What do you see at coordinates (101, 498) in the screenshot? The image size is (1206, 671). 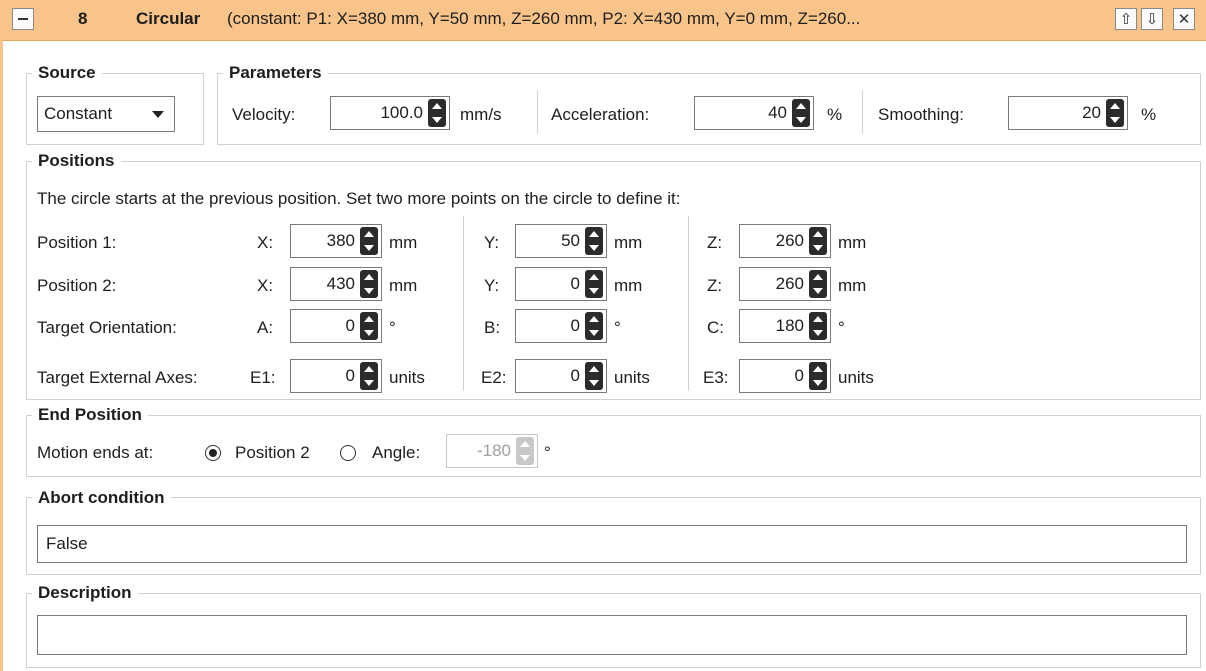 I see `abort-condition-title: Abort condition` at bounding box center [101, 498].